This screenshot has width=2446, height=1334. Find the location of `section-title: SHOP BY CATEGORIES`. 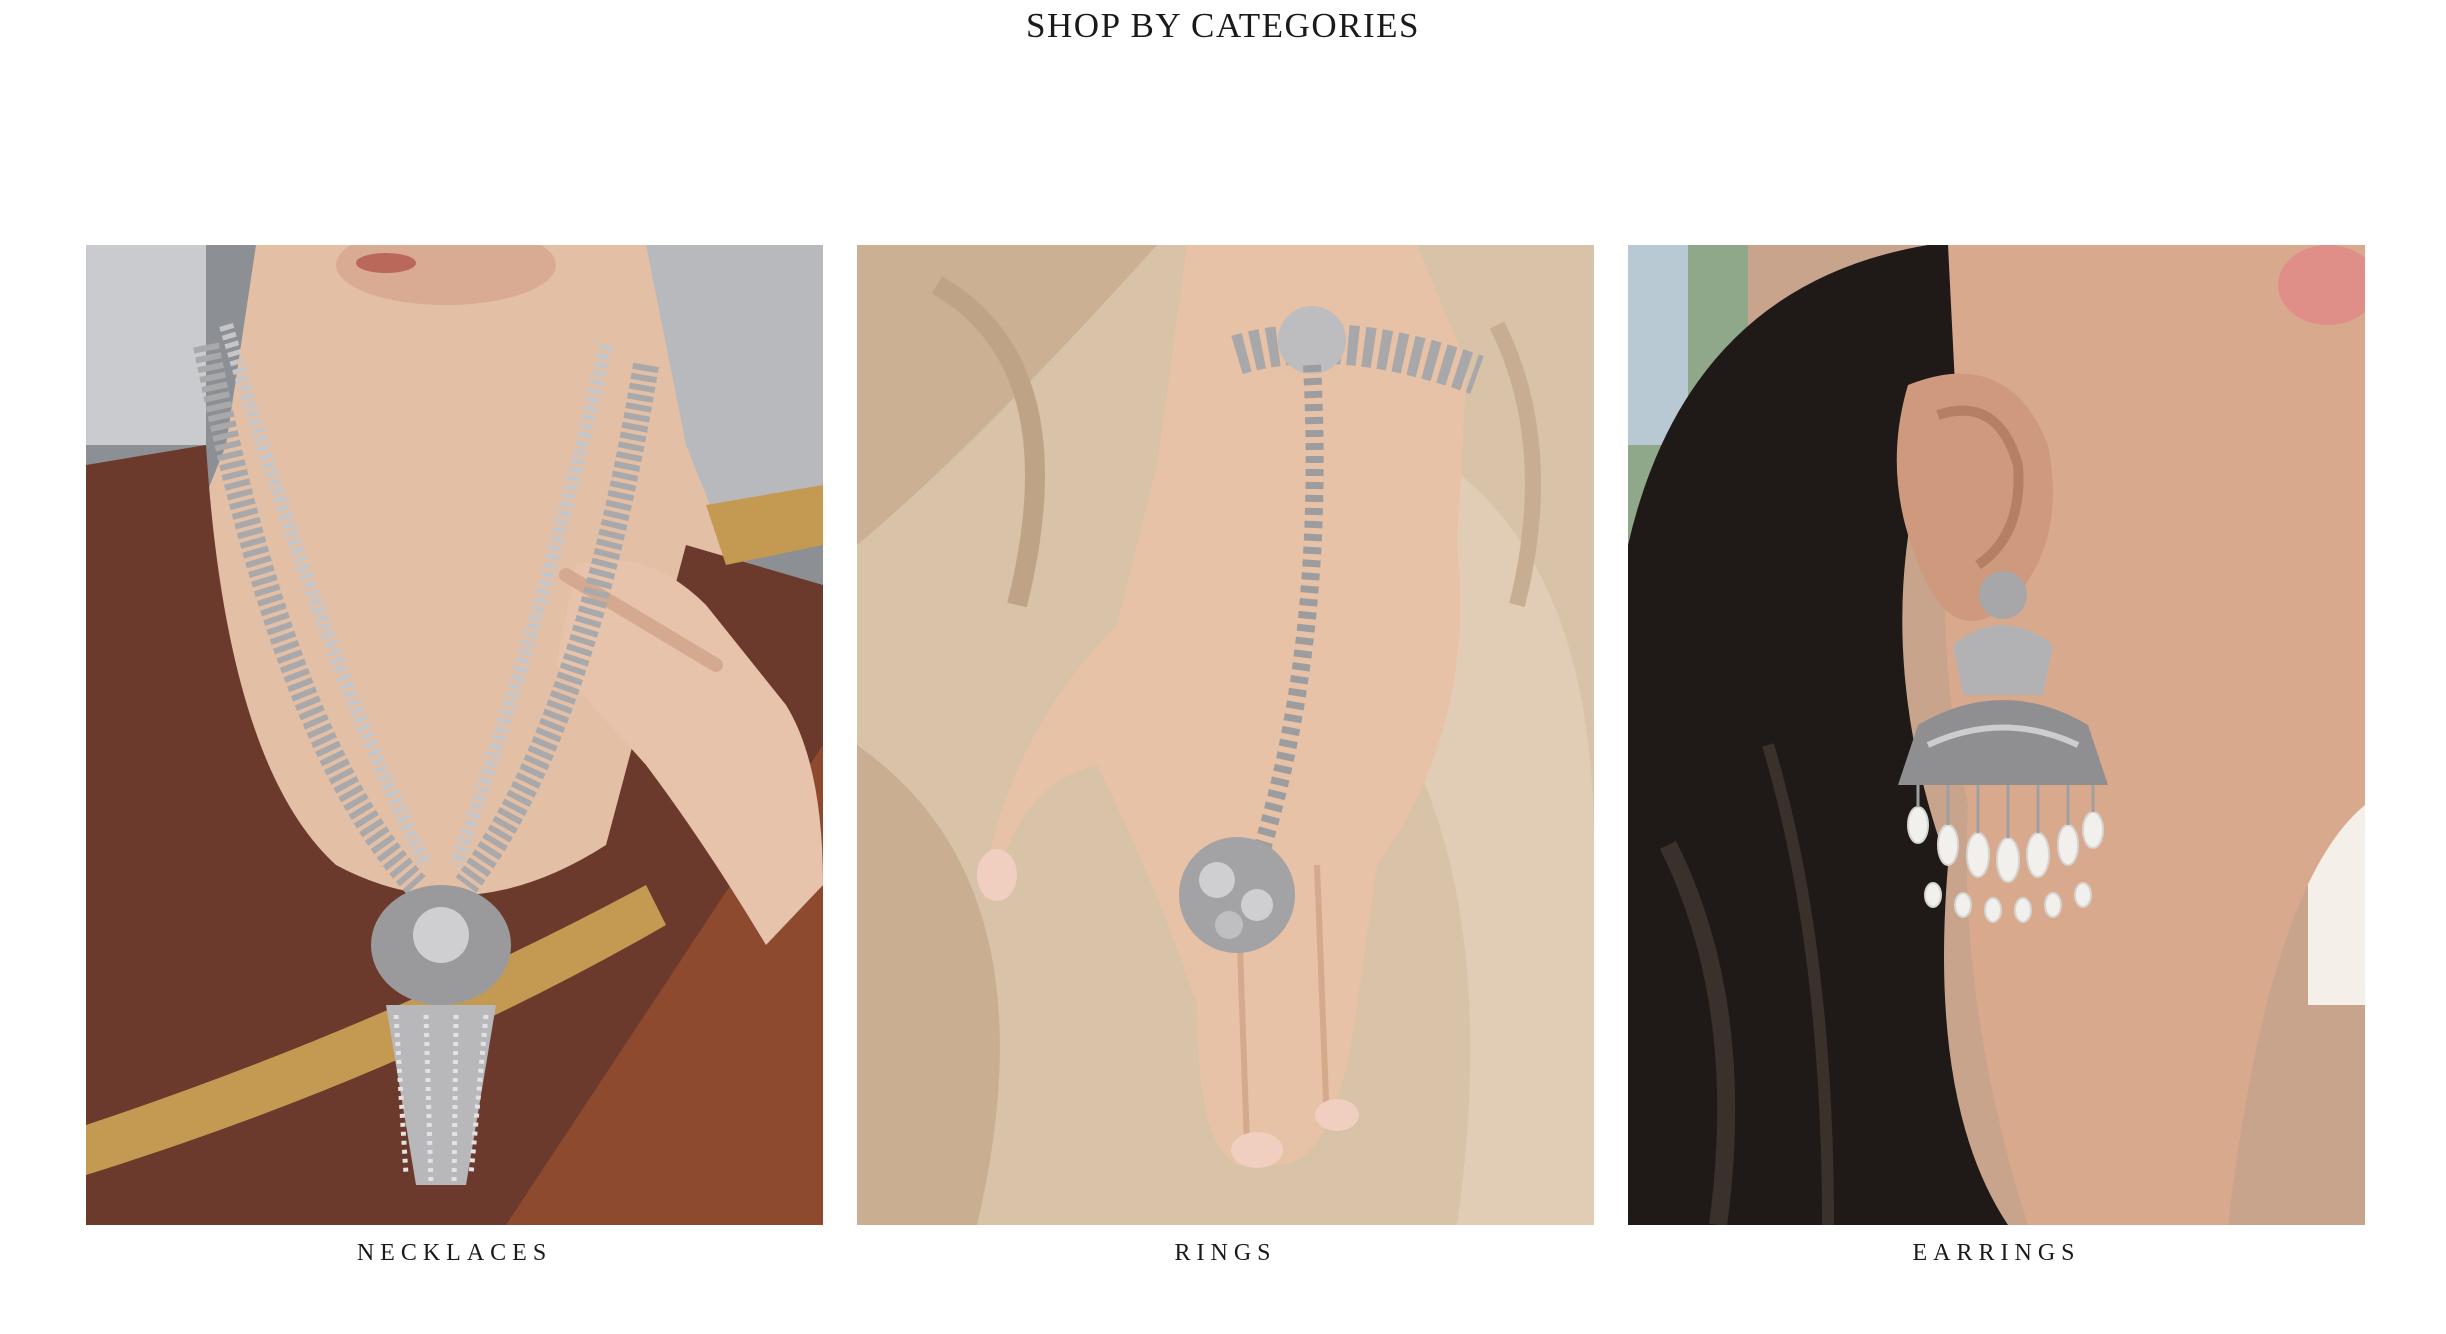

section-title: SHOP BY CATEGORIES is located at coordinates (1223, 25).